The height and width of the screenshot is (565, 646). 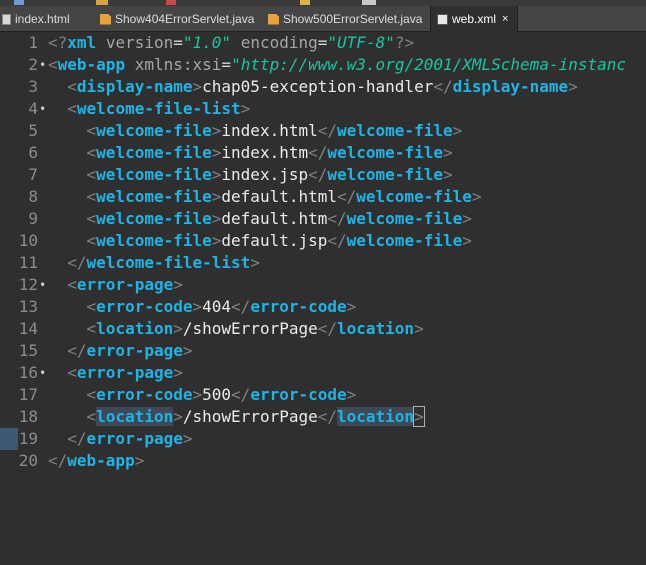 I want to click on code-line: <welcome-file>default.htm</welcome-file>, so click(x=260, y=219).